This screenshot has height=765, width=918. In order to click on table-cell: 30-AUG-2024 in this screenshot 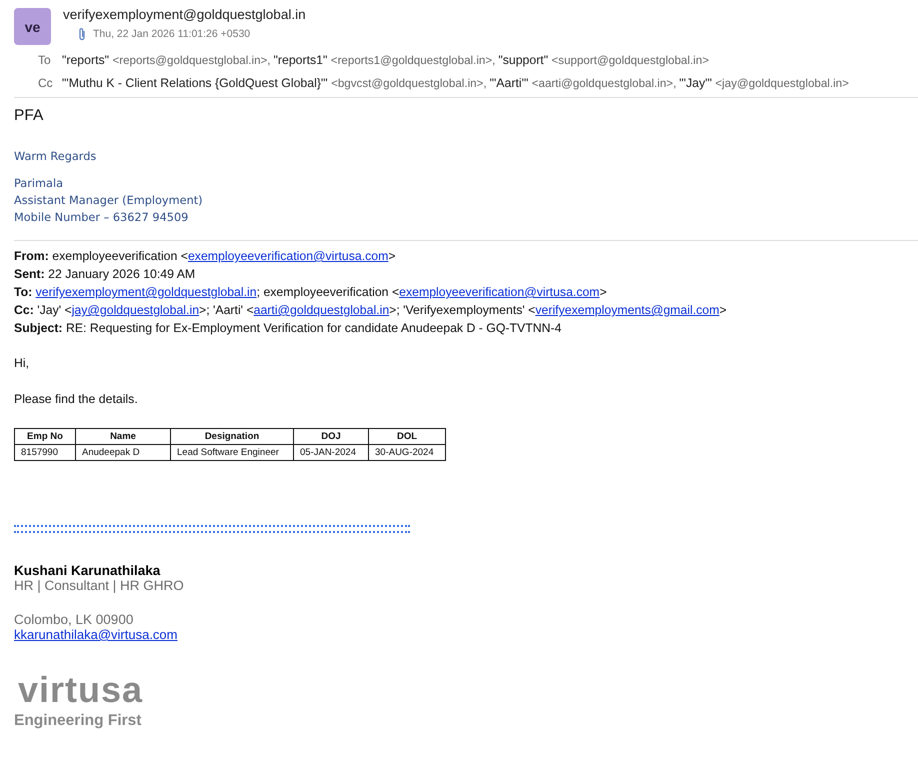, I will do `click(407, 452)`.